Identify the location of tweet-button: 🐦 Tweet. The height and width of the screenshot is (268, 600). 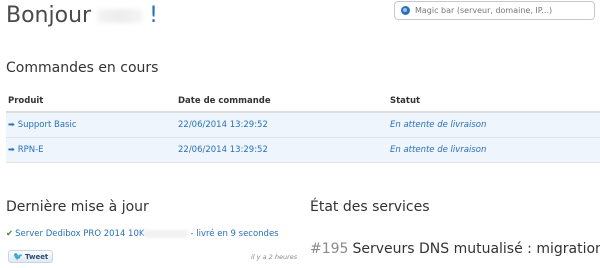
(31, 256).